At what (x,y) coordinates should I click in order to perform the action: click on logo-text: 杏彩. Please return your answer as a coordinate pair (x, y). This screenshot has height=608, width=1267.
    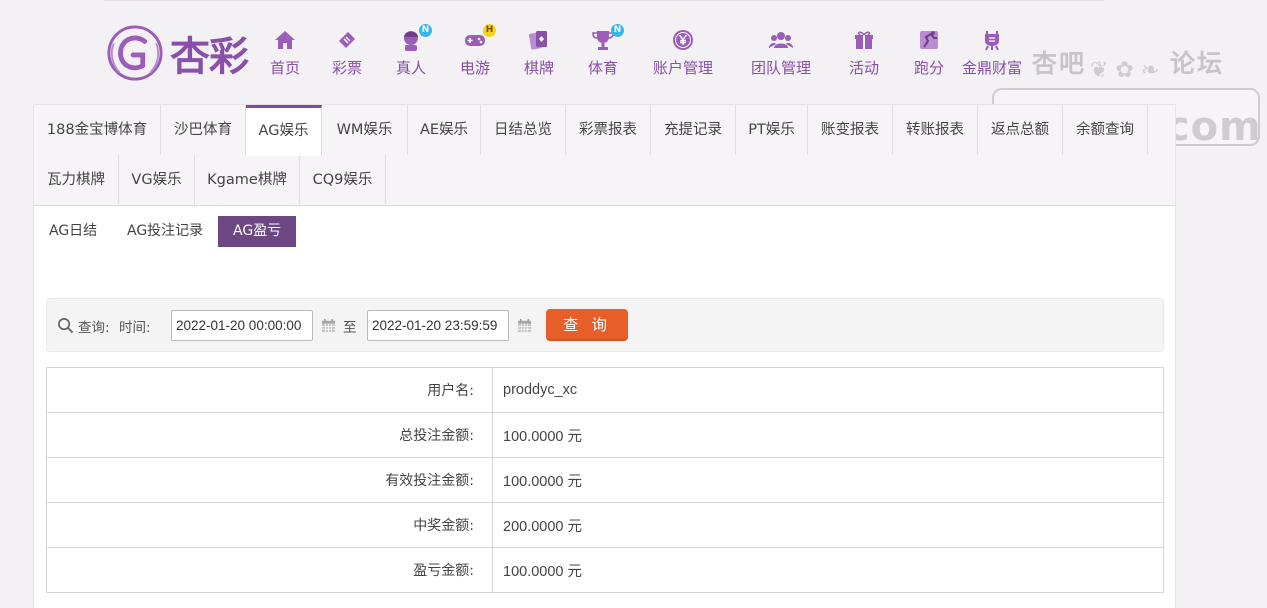
    Looking at the image, I should click on (209, 56).